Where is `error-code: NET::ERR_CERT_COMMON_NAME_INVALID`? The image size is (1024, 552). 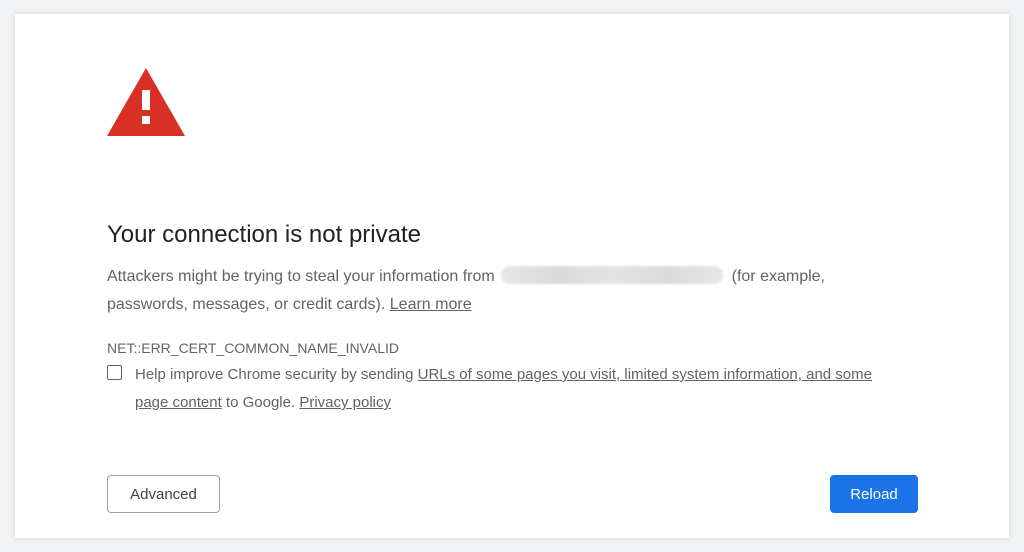 error-code: NET::ERR_CERT_COMMON_NAME_INVALID is located at coordinates (253, 348).